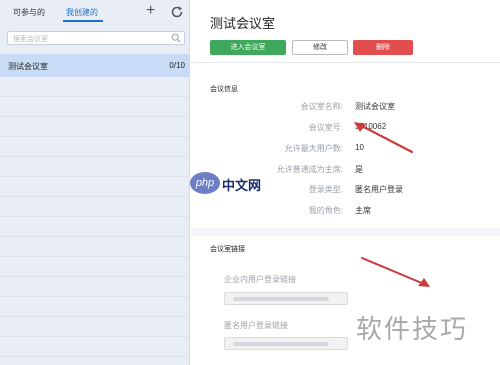 The image size is (500, 365). Describe the element at coordinates (205, 183) in the screenshot. I see `php-logo-badge: php` at that location.